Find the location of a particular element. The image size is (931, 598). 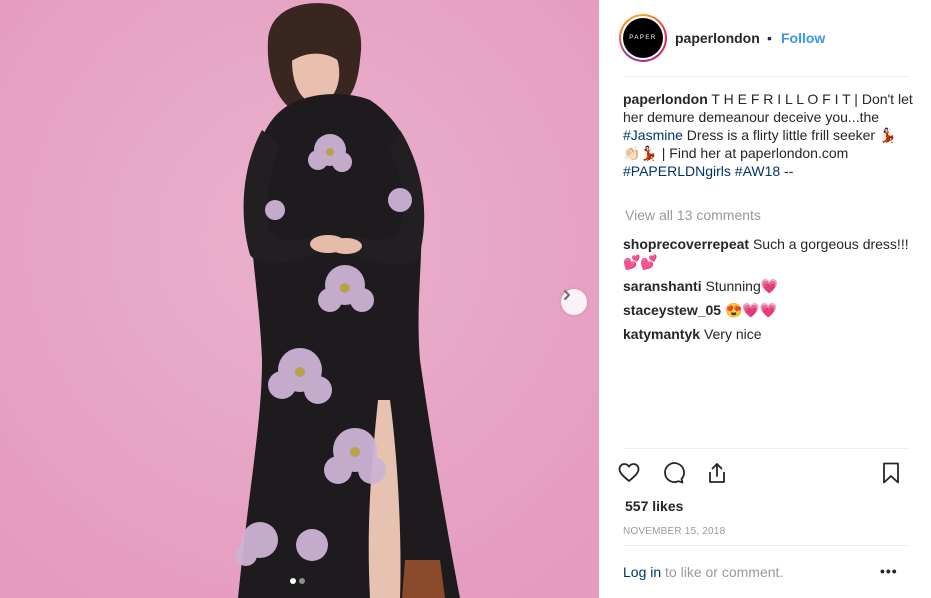

chevron-right-icon is located at coordinates (567, 295).